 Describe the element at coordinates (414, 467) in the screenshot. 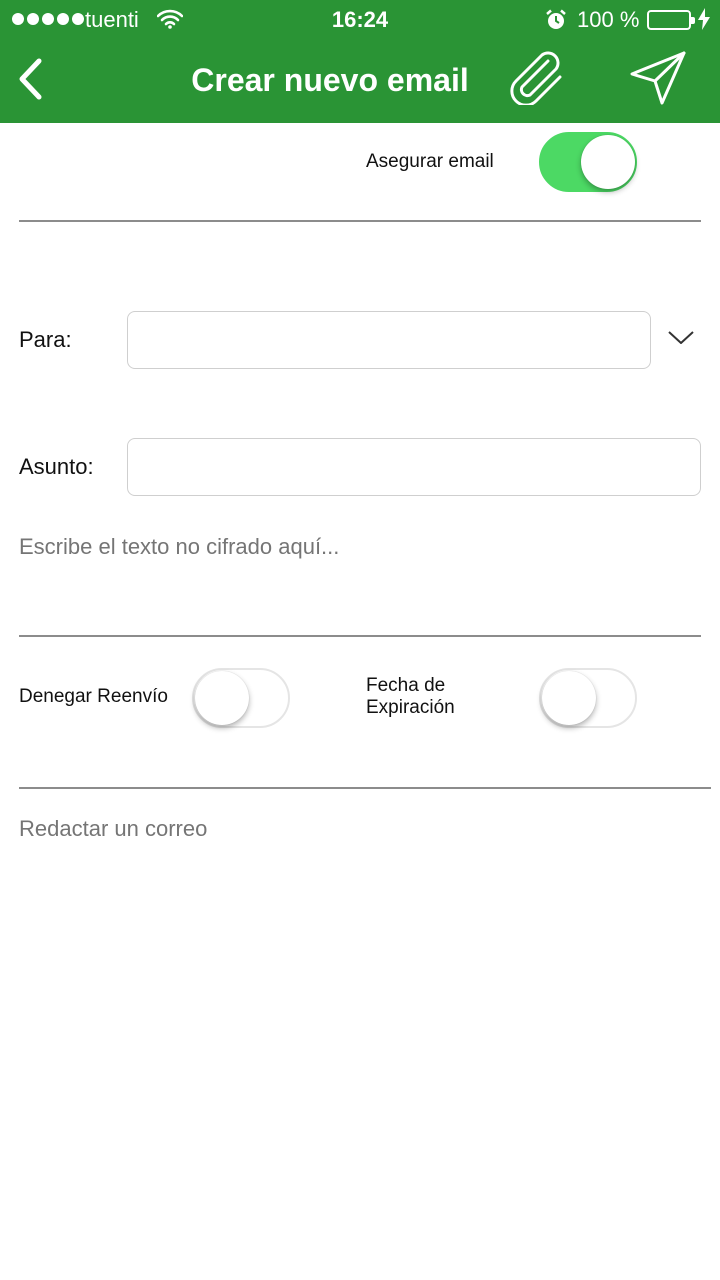

I see `subject-input` at that location.